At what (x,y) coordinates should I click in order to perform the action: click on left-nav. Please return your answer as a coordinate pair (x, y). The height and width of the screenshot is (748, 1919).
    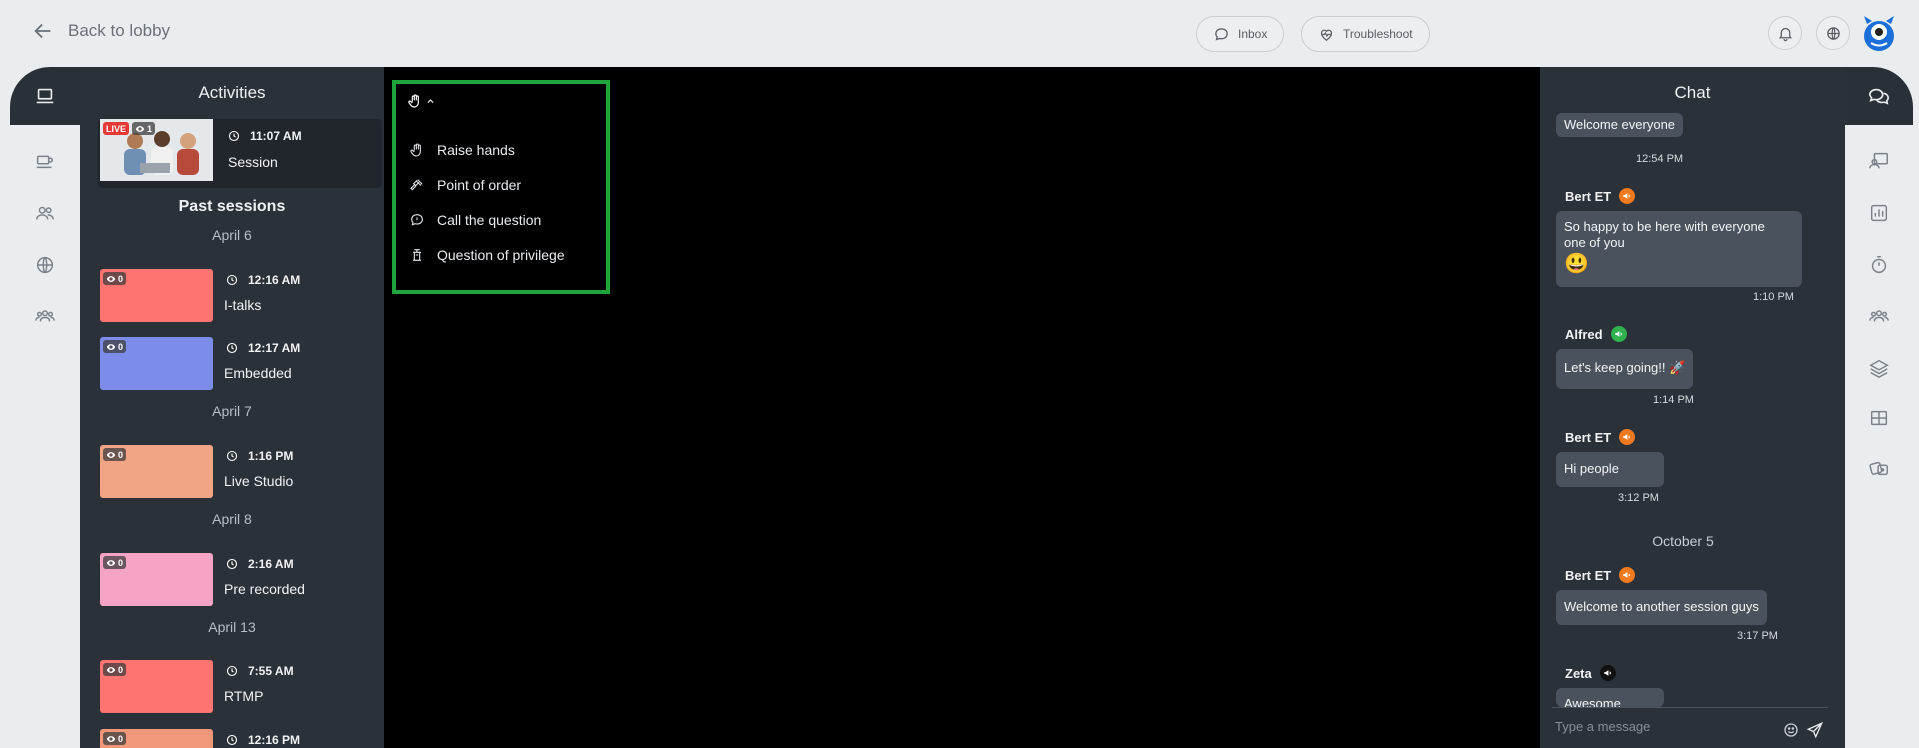
    Looking at the image, I should click on (45, 407).